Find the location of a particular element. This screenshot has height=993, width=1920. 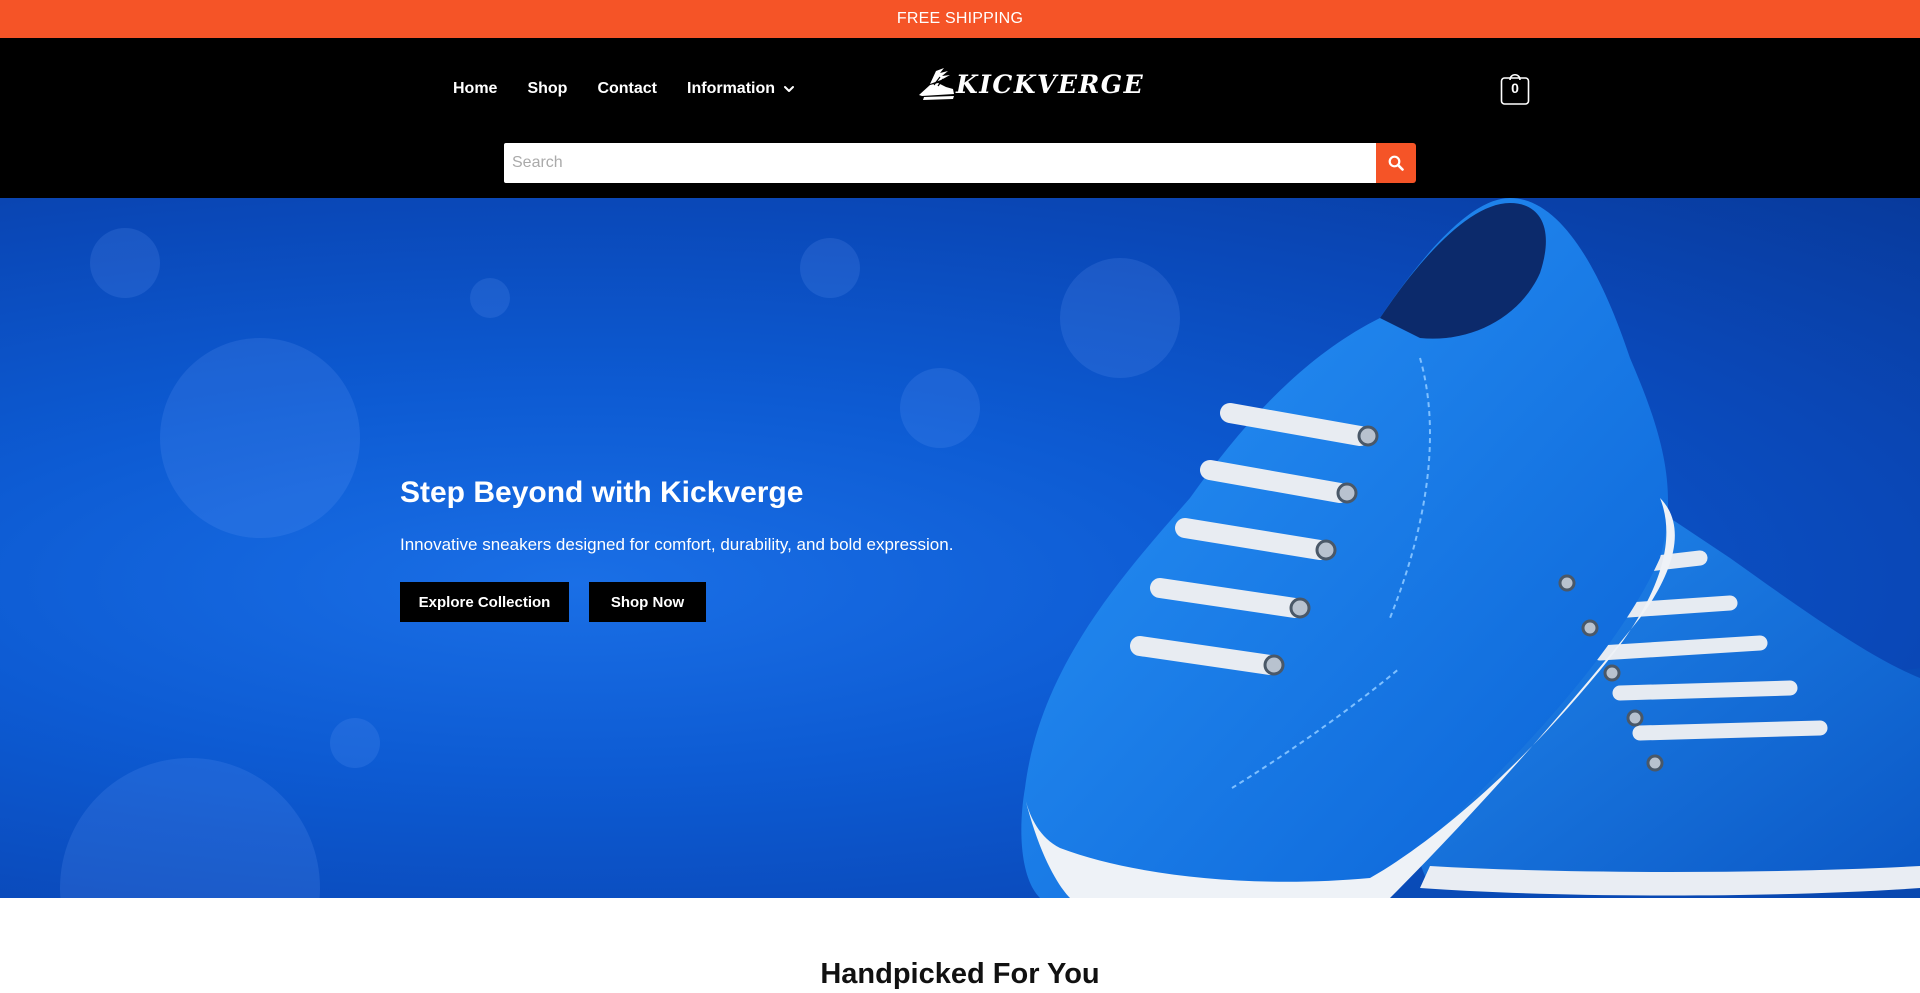

button-label: Explore Collection is located at coordinates (484, 602).